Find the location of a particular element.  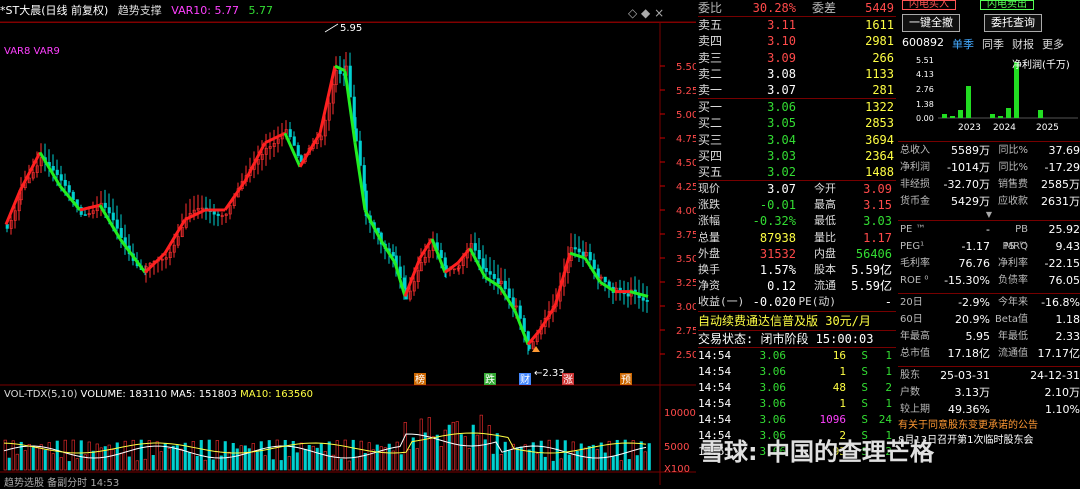

fin-label: 较上期 is located at coordinates (915, 409).